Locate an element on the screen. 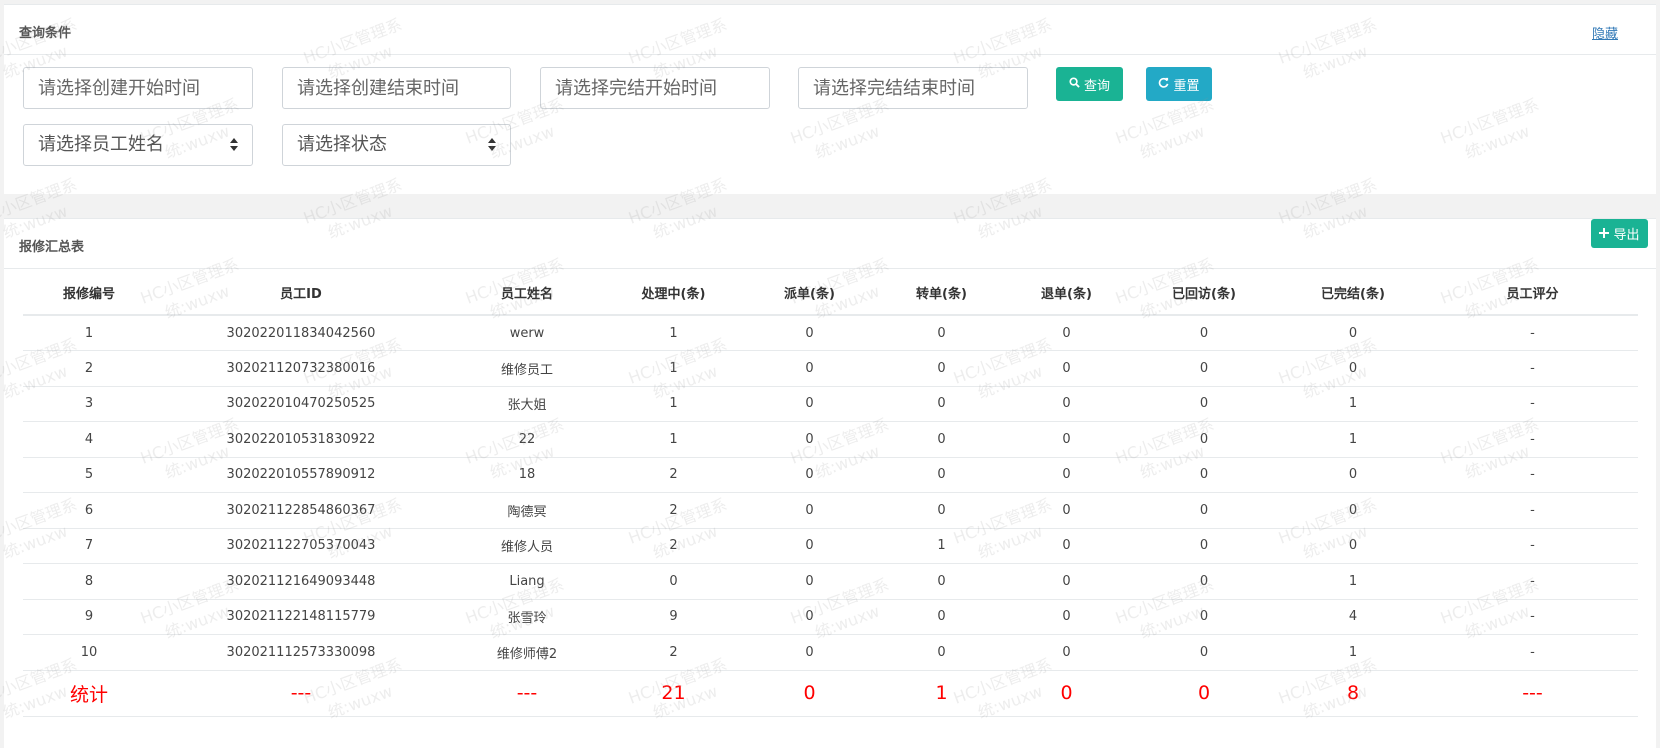  table-cell: 维修员工 is located at coordinates (527, 368).